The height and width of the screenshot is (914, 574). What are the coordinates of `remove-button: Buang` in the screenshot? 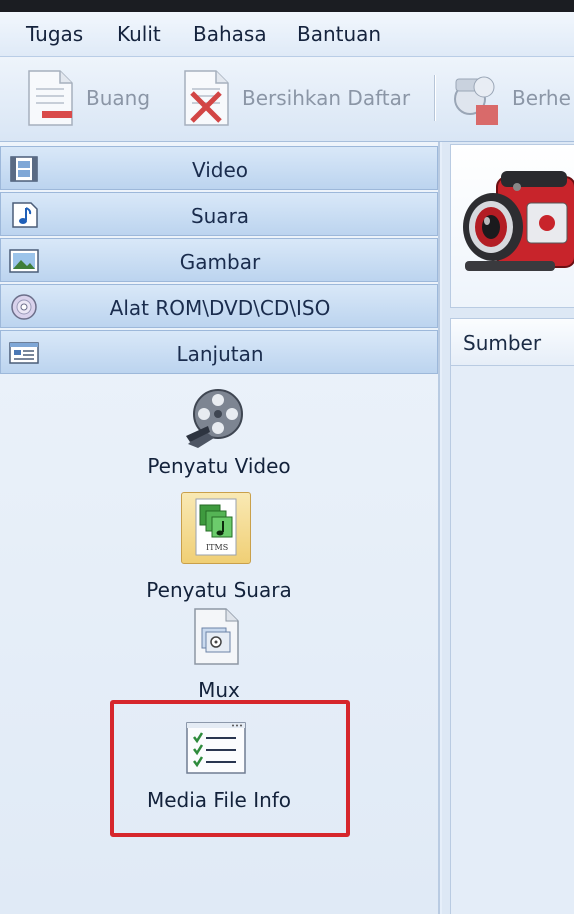 It's located at (88, 98).